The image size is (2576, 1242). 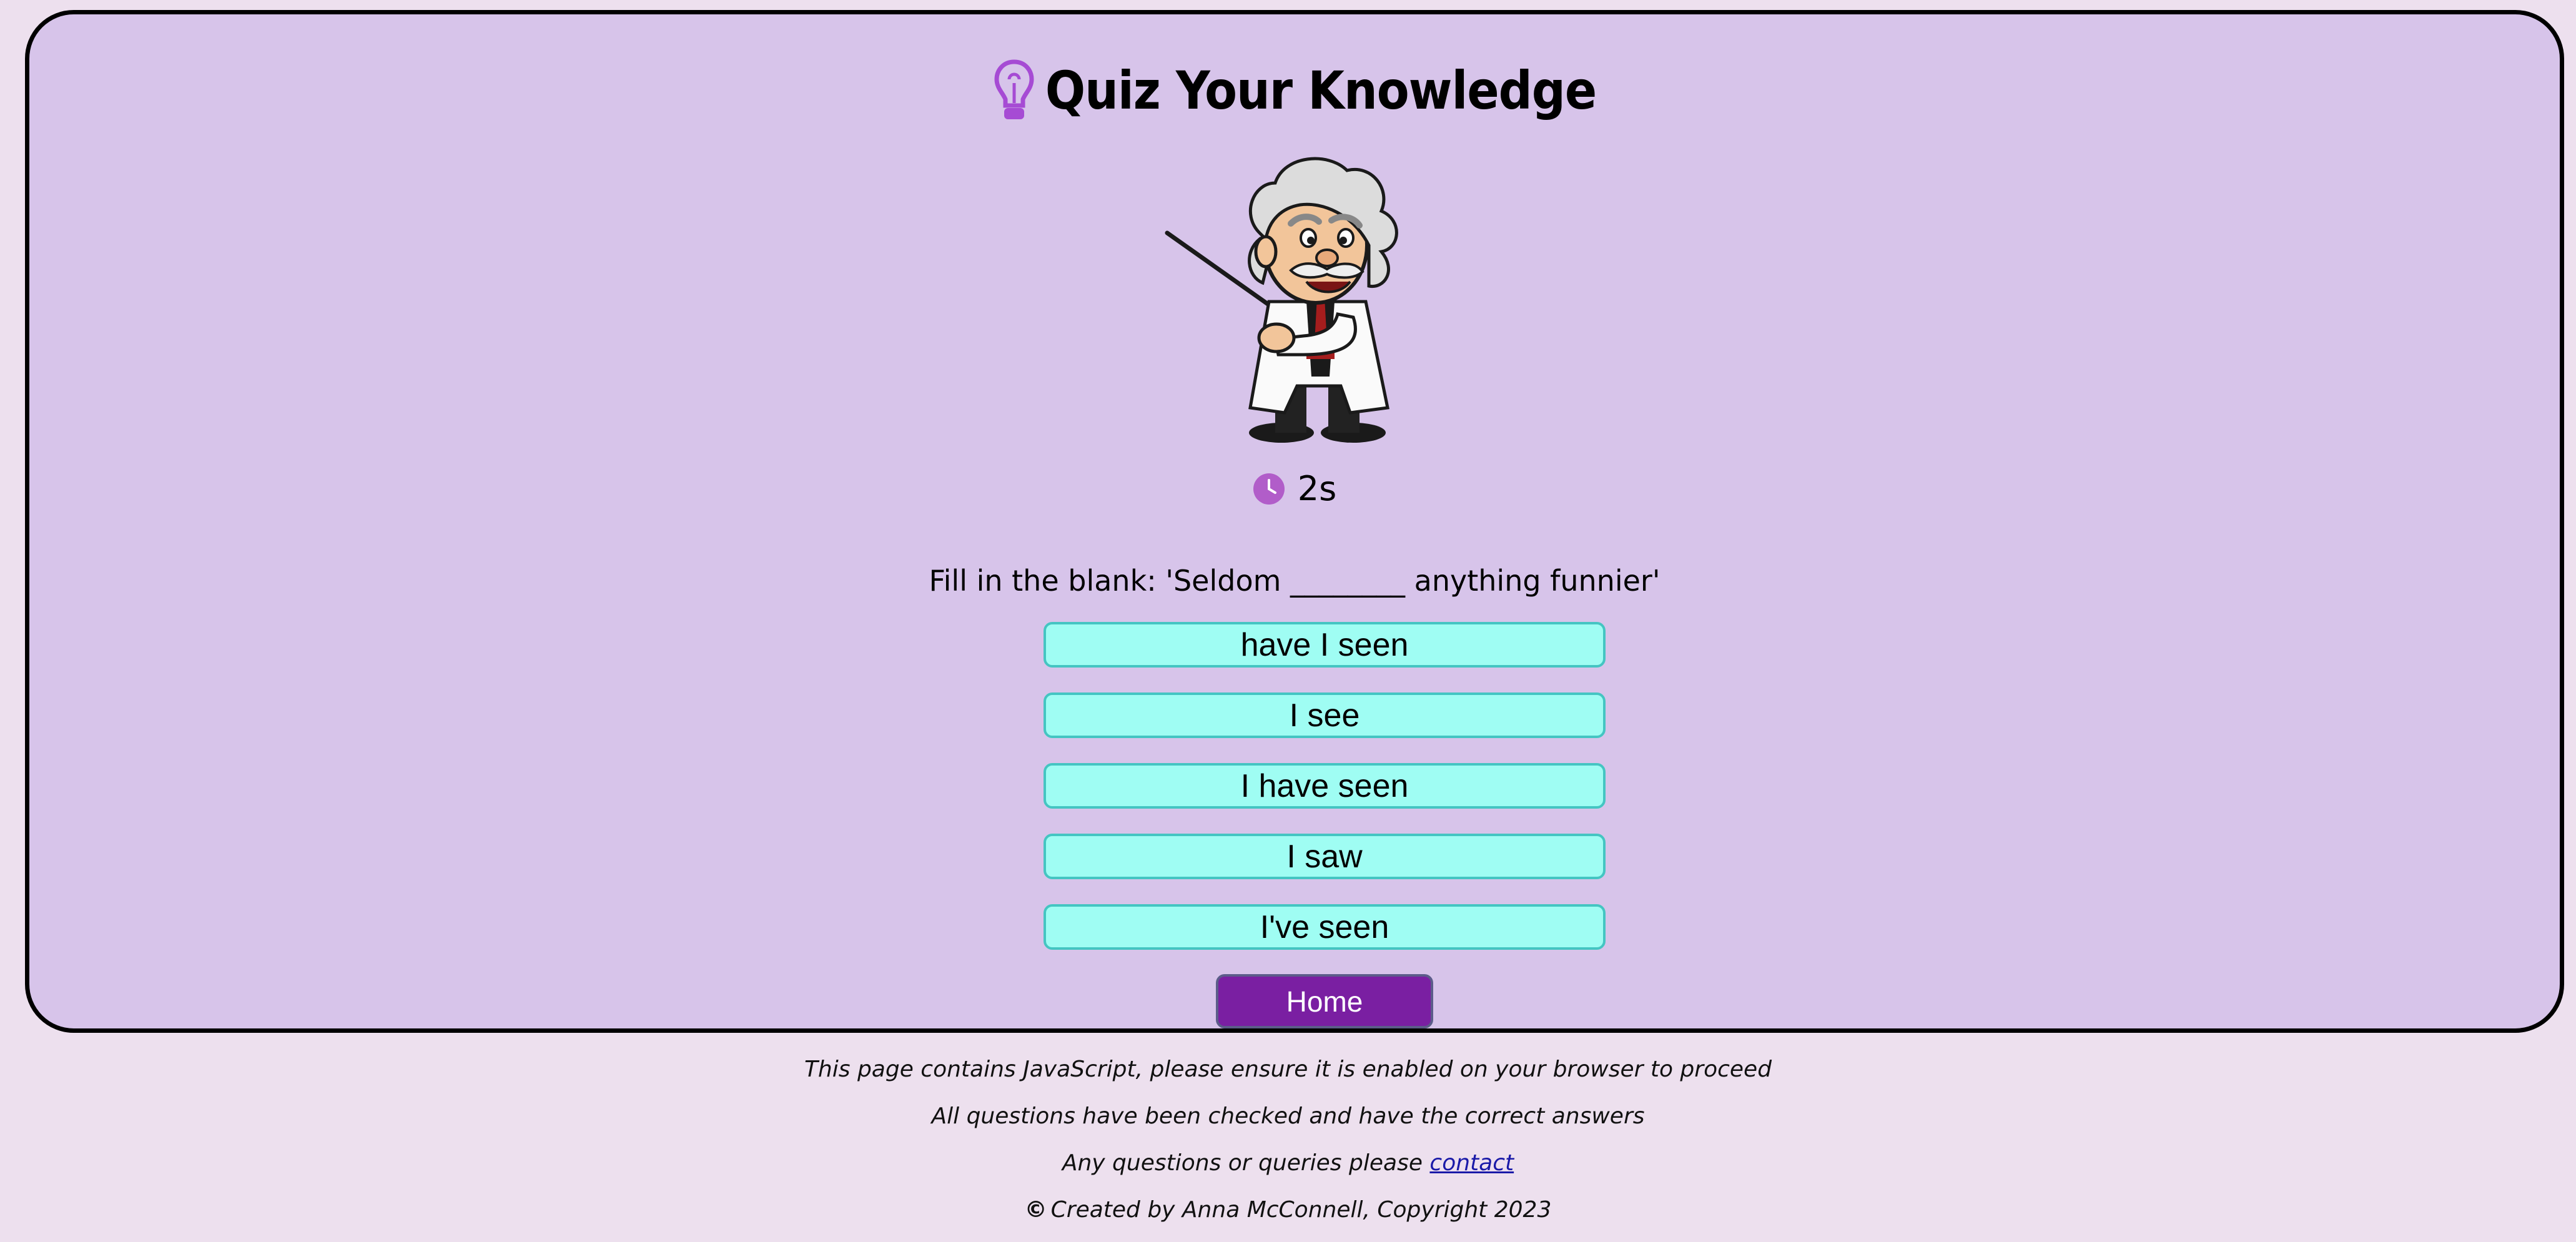 What do you see at coordinates (1321, 90) in the screenshot?
I see `page-title: Quiz Your Knowledge` at bounding box center [1321, 90].